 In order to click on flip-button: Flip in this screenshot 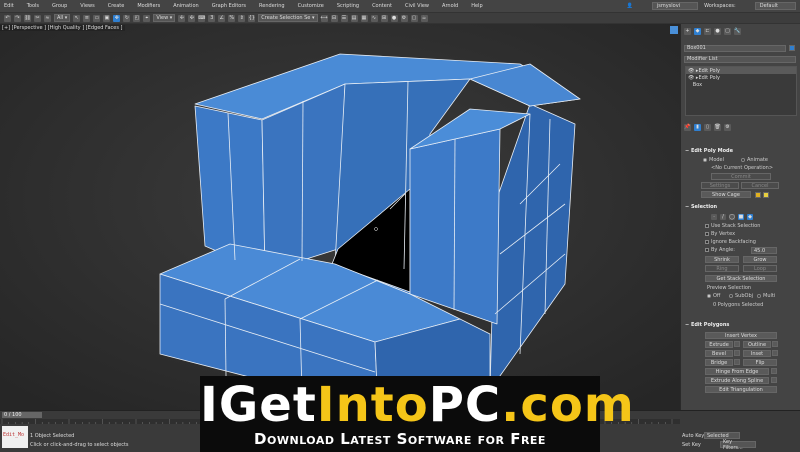, I will do `click(760, 362)`.